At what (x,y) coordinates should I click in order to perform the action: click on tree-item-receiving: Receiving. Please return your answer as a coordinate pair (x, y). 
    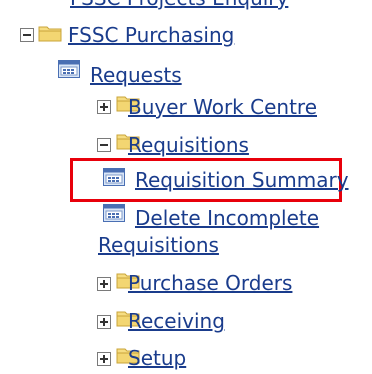
    Looking at the image, I should click on (176, 321).